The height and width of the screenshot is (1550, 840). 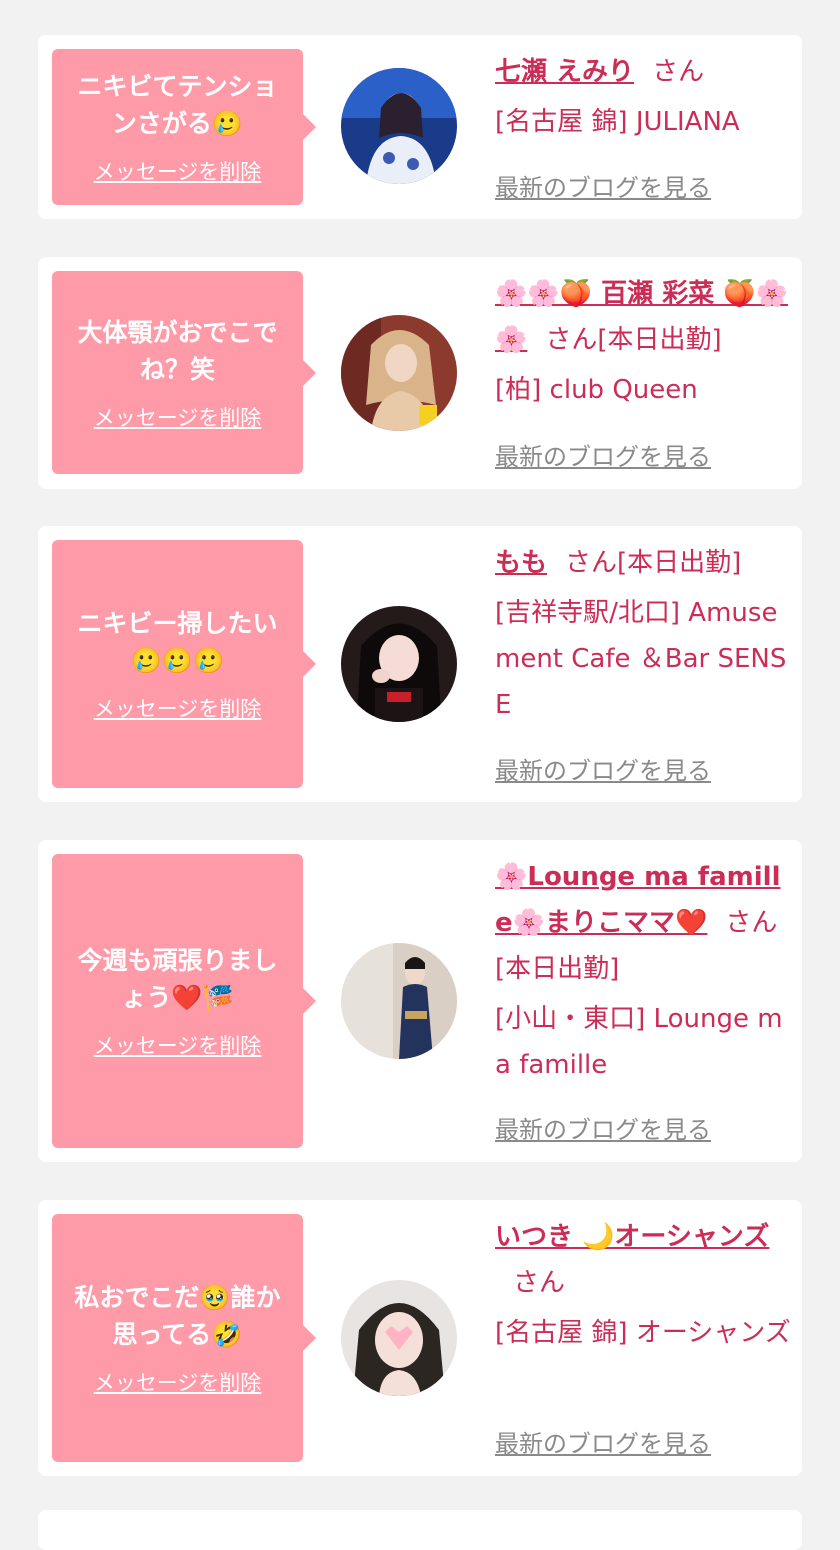 I want to click on cast-info: 🌸🌸🍑 百瀬 彩菜 🍑🌸🌸 さん[本日出勤] [柏] club Queen, so click(x=643, y=342).